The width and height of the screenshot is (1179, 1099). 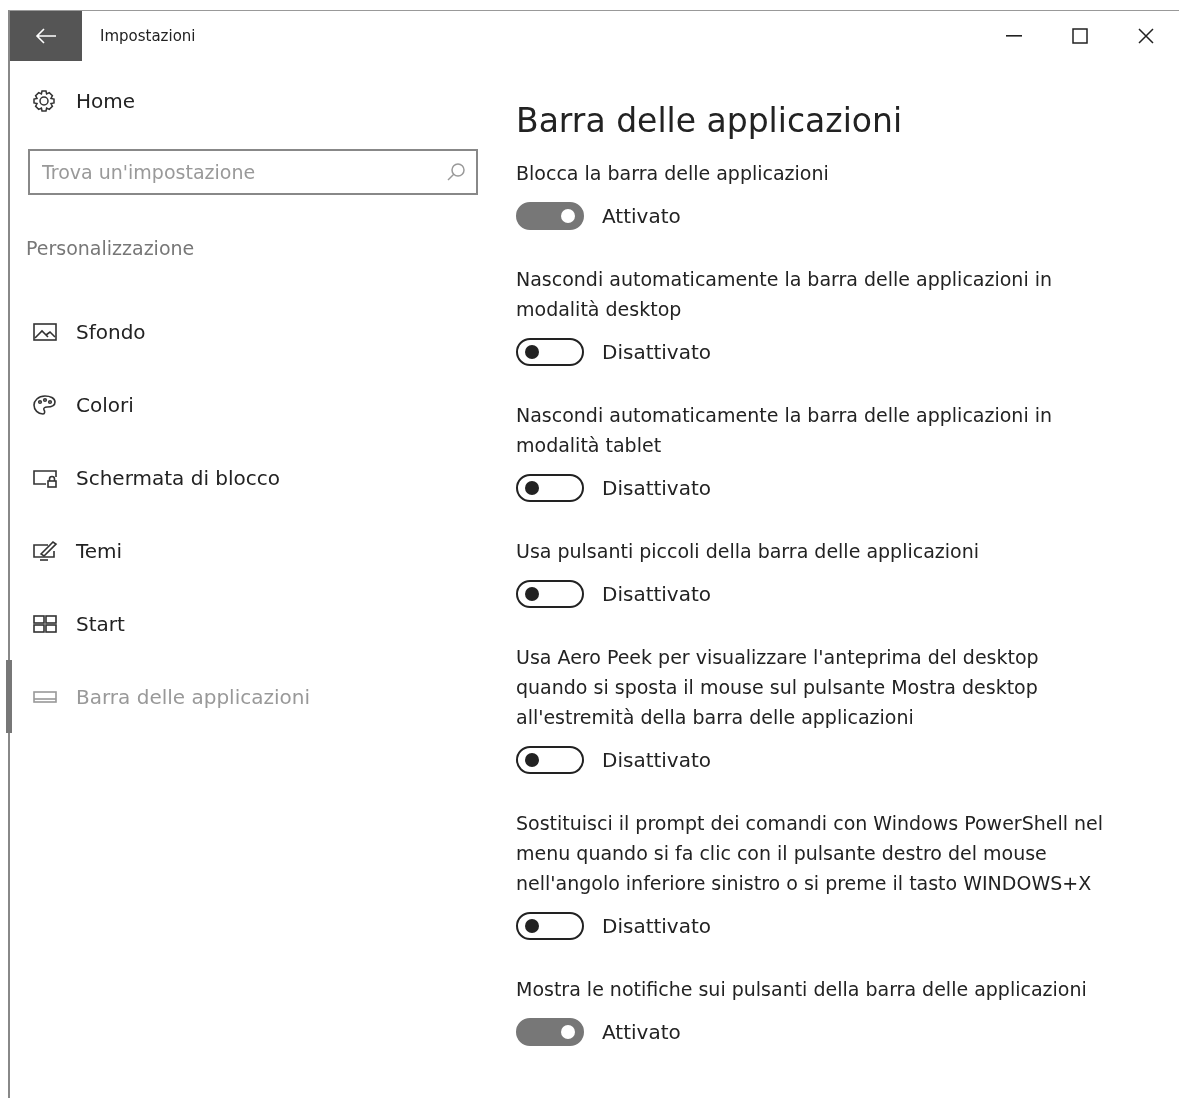 What do you see at coordinates (1080, 36) in the screenshot?
I see `maximize-icon` at bounding box center [1080, 36].